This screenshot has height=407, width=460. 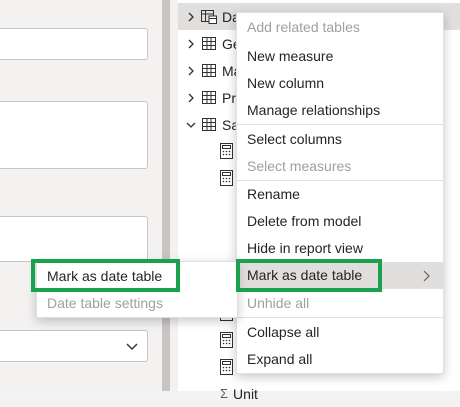 What do you see at coordinates (340, 56) in the screenshot?
I see `menu-item-new-measure: New measure` at bounding box center [340, 56].